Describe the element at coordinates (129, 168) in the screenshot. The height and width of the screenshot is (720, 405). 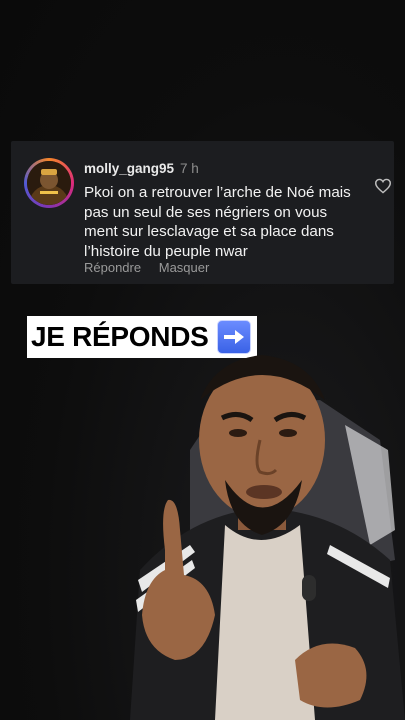
I see `username-text: molly_gang95` at that location.